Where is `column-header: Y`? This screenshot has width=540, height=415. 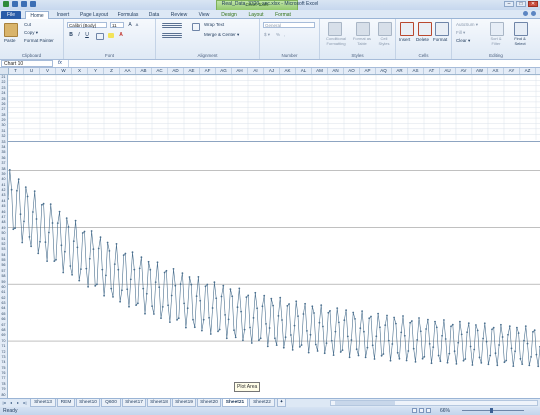
column-header: Y is located at coordinates (96, 71).